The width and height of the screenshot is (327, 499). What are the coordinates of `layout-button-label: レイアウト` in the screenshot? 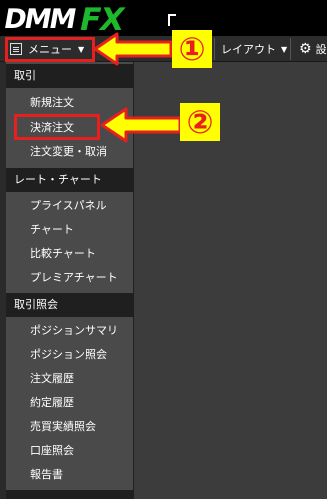 It's located at (248, 49).